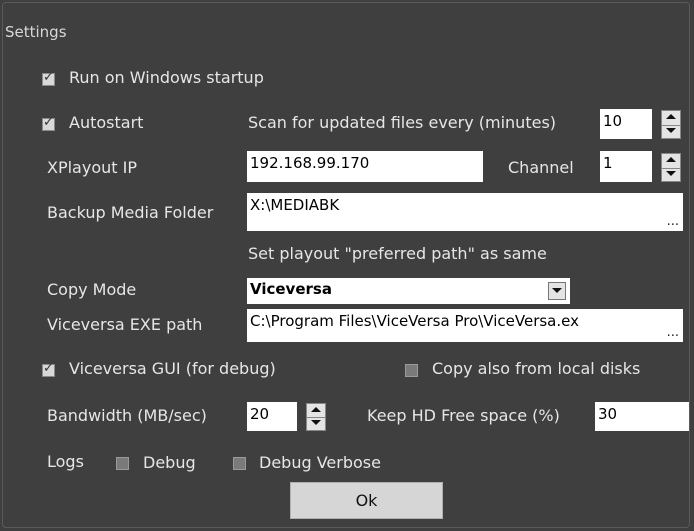 The width and height of the screenshot is (694, 531). What do you see at coordinates (295, 205) in the screenshot?
I see `backup-folder-value: X:\MEDIABK` at bounding box center [295, 205].